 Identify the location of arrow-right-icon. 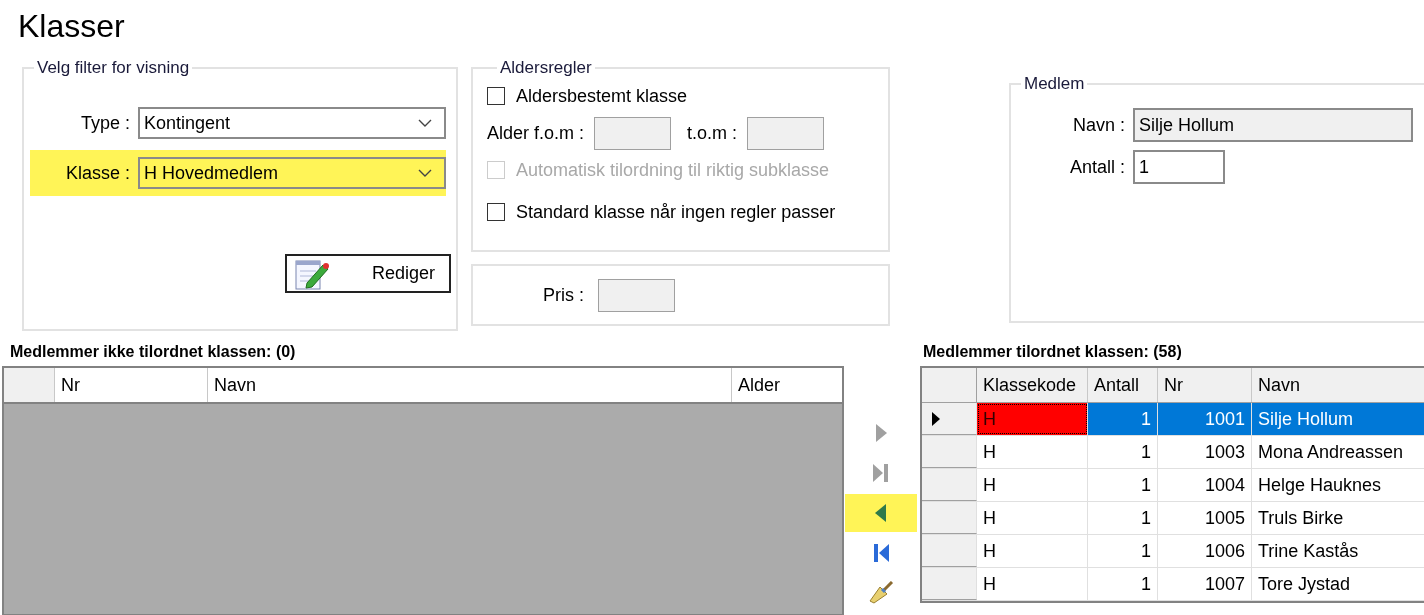
(881, 433).